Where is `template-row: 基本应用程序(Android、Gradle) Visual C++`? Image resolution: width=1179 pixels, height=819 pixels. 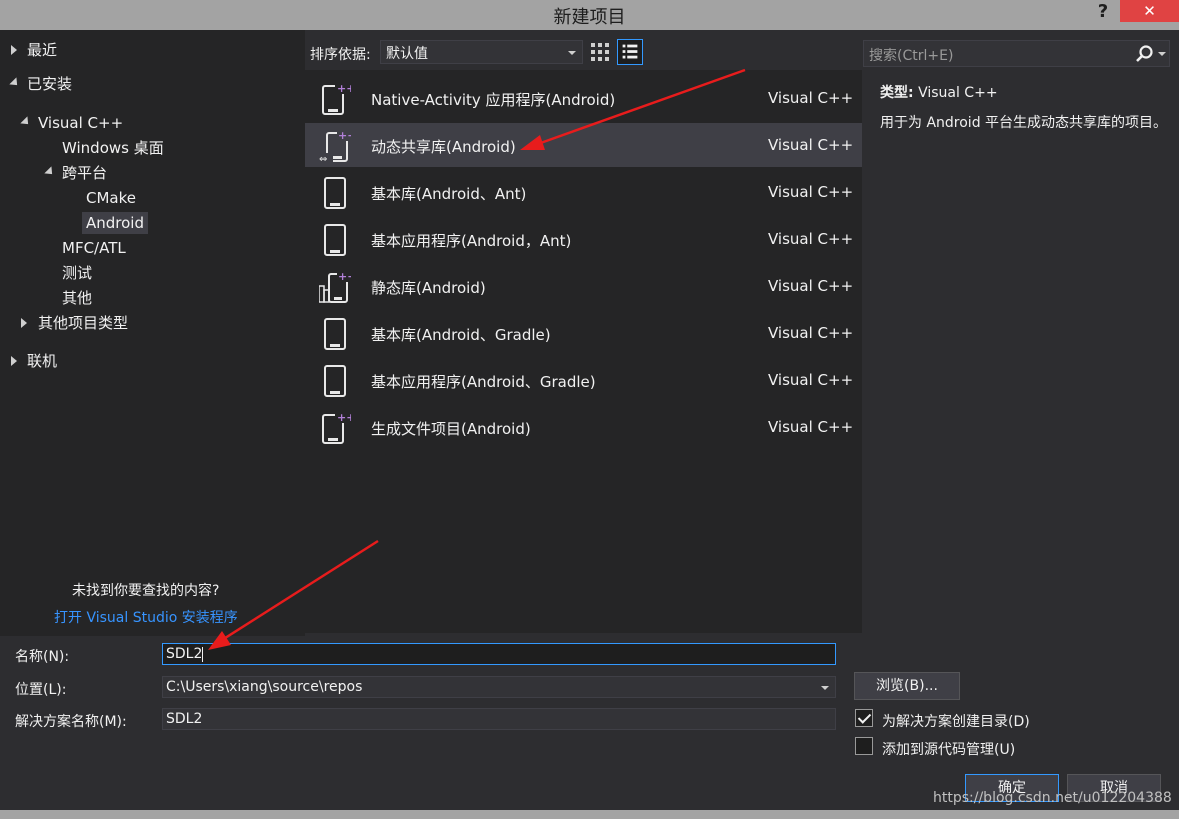 template-row: 基本应用程序(Android、Gradle) Visual C++ is located at coordinates (583, 380).